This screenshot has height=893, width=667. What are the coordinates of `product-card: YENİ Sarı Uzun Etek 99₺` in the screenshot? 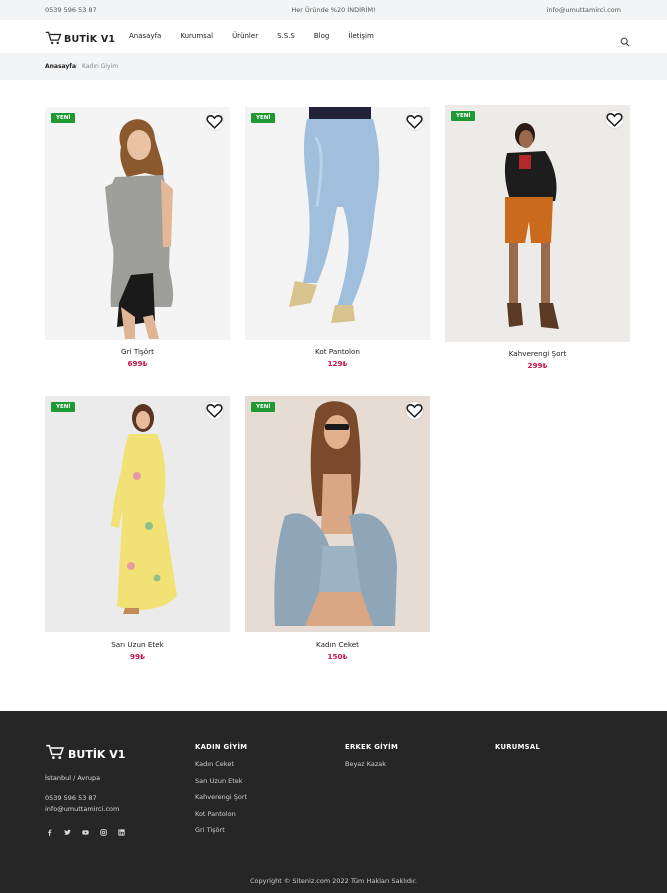 It's located at (137, 530).